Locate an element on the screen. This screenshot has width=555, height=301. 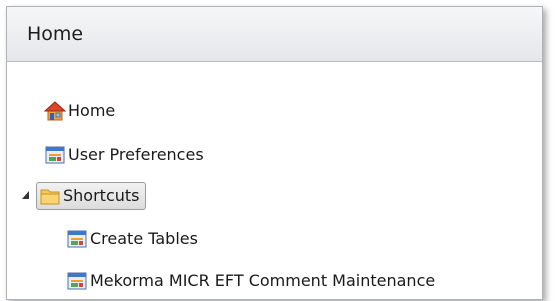
tree-item-user-preferences: User Preferences is located at coordinates (124, 155).